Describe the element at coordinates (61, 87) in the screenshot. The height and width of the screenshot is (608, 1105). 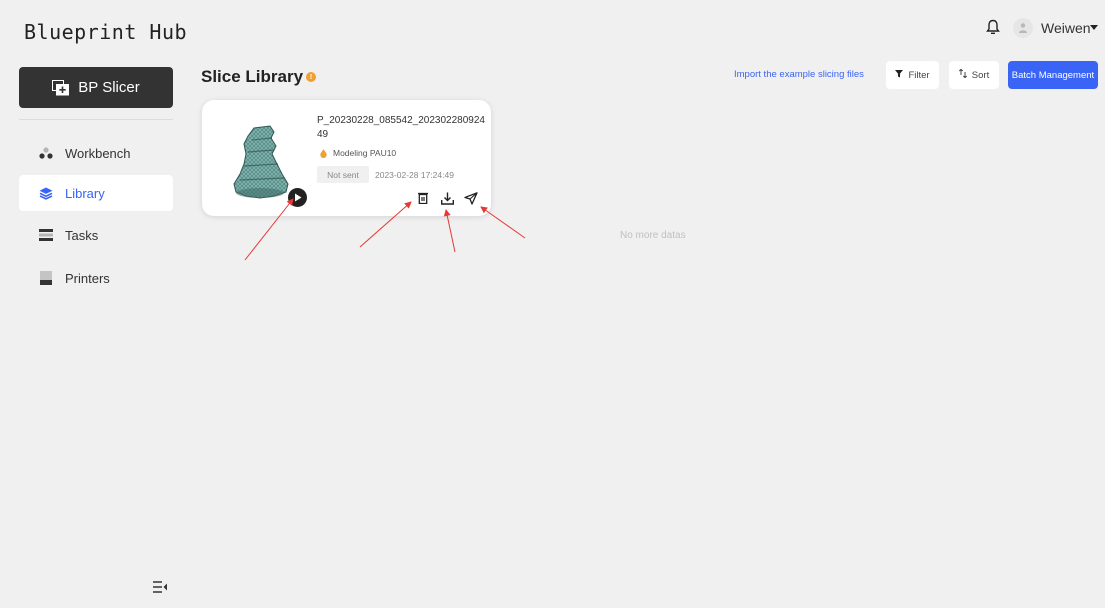
I see `slicer-app-icon` at that location.